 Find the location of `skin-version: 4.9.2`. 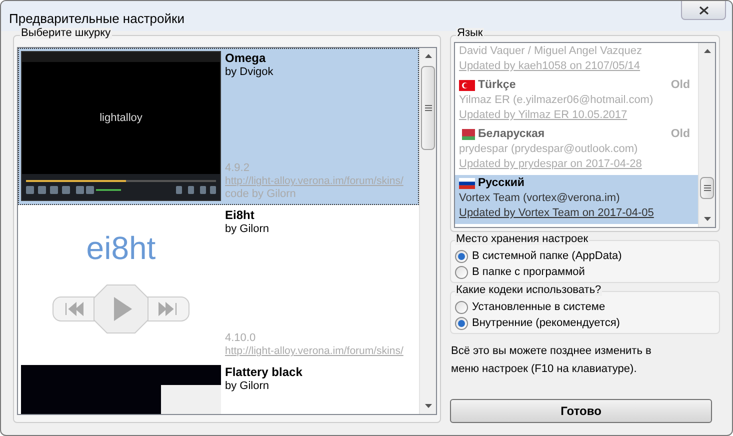

skin-version: 4.9.2 is located at coordinates (237, 168).